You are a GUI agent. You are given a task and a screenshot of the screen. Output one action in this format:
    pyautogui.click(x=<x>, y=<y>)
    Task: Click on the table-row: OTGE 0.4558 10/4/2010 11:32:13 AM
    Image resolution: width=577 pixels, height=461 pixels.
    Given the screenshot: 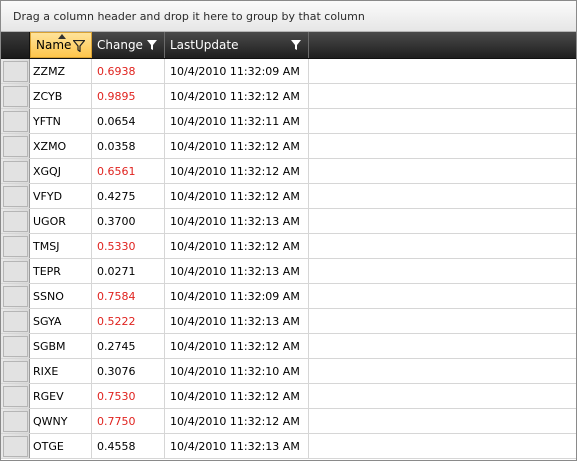 What is the action you would take?
    pyautogui.click(x=288, y=446)
    